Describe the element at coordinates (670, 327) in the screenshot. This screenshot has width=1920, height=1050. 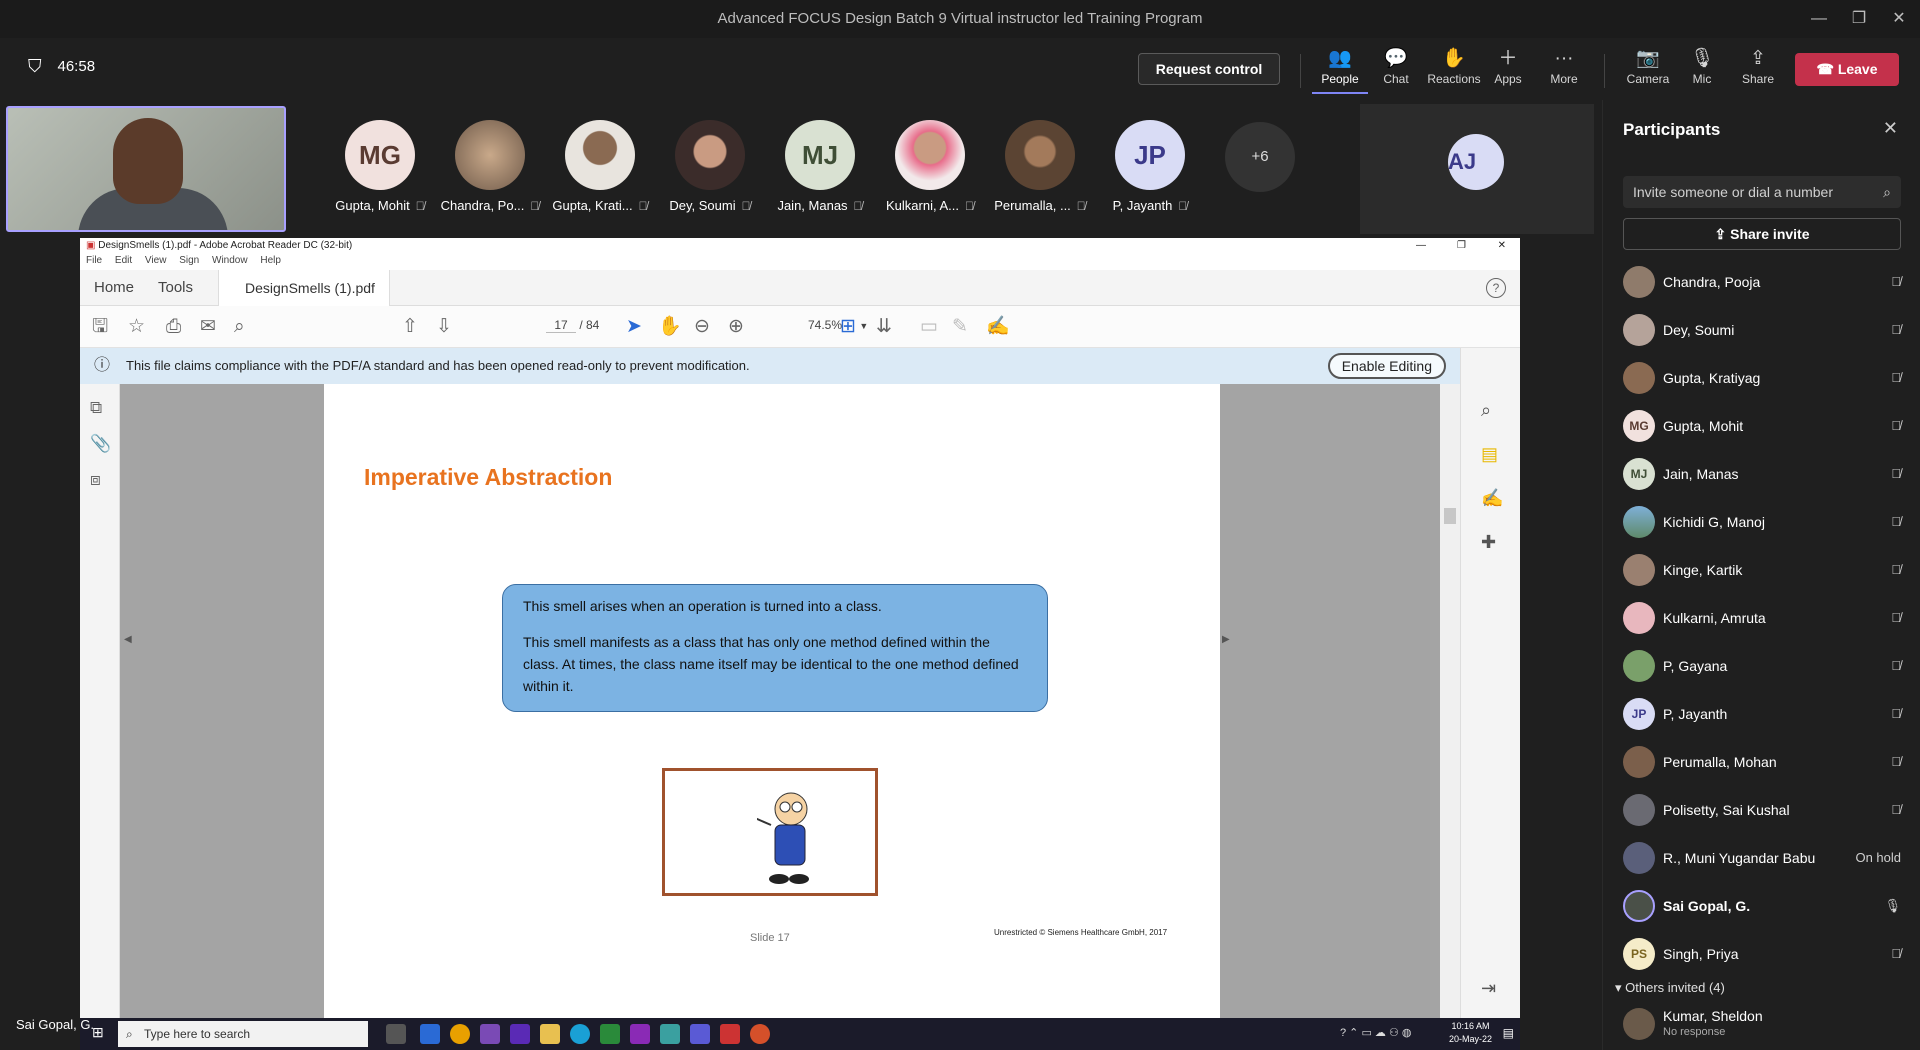
I see `hand-tool-icon: ✋` at that location.